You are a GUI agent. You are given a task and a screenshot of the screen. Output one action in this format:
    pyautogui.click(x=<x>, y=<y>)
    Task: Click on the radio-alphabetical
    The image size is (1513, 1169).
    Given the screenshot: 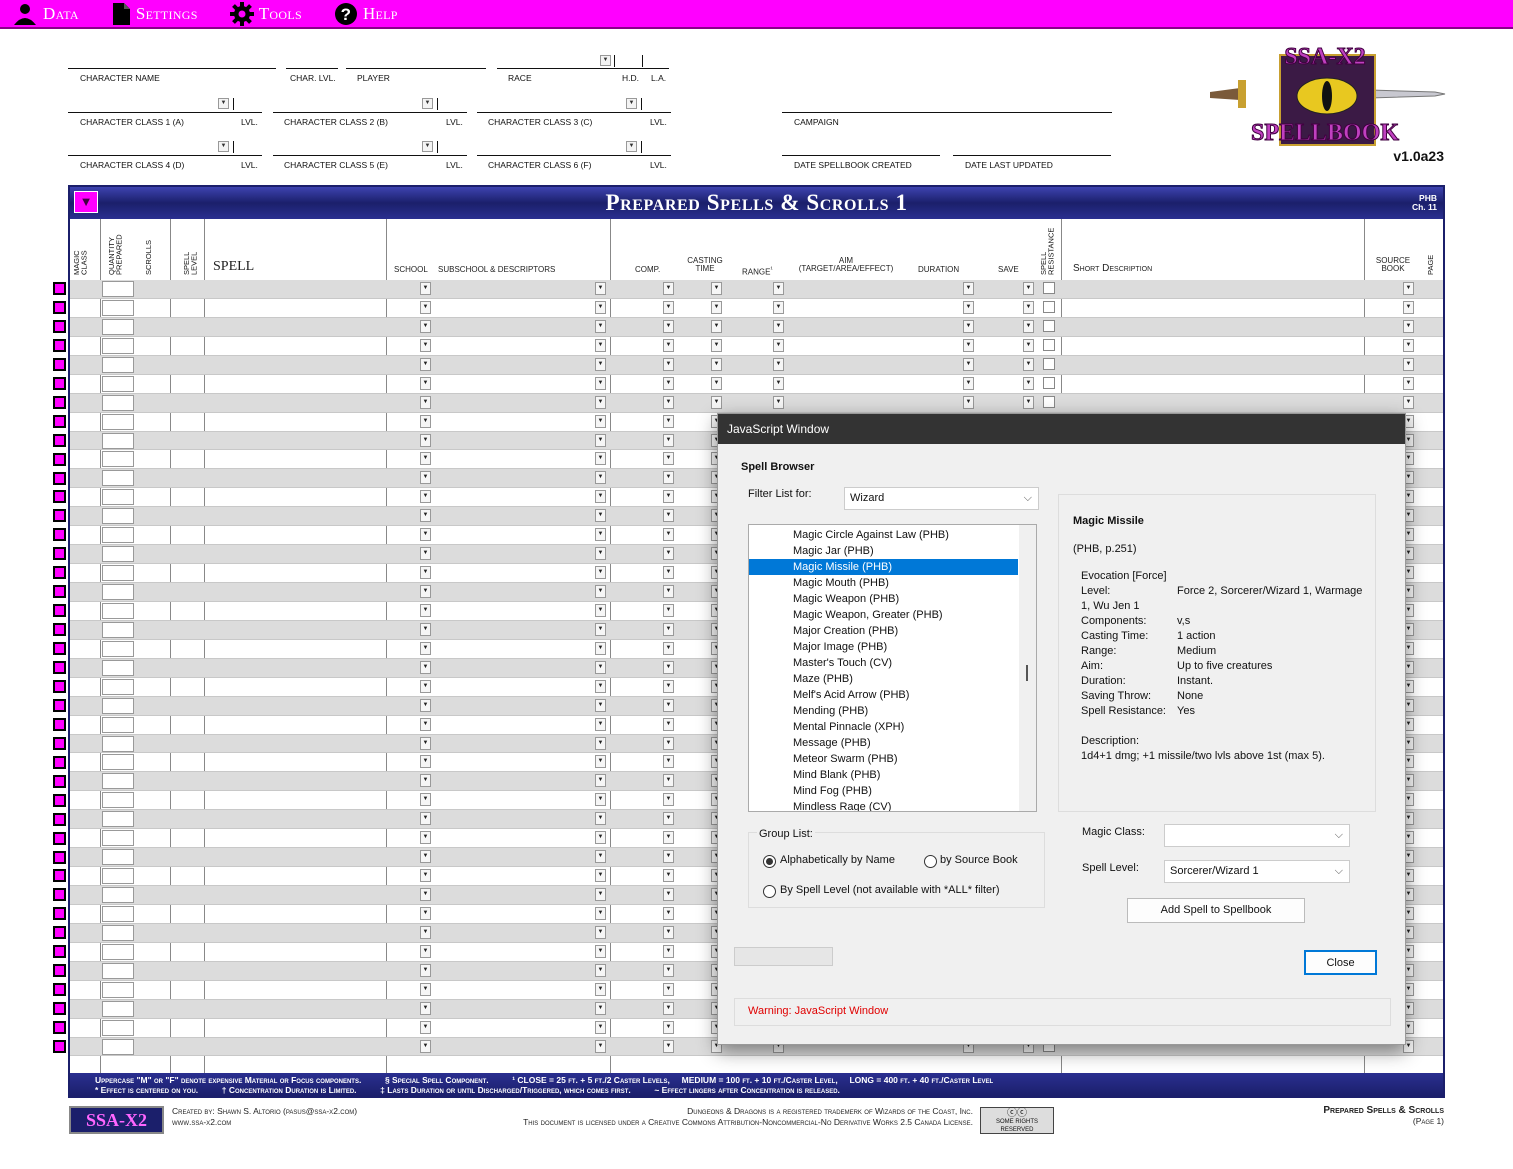 What is the action you would take?
    pyautogui.click(x=769, y=861)
    